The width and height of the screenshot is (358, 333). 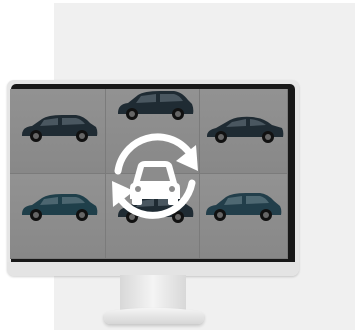 I want to click on sedan-icon, so click(x=245, y=129).